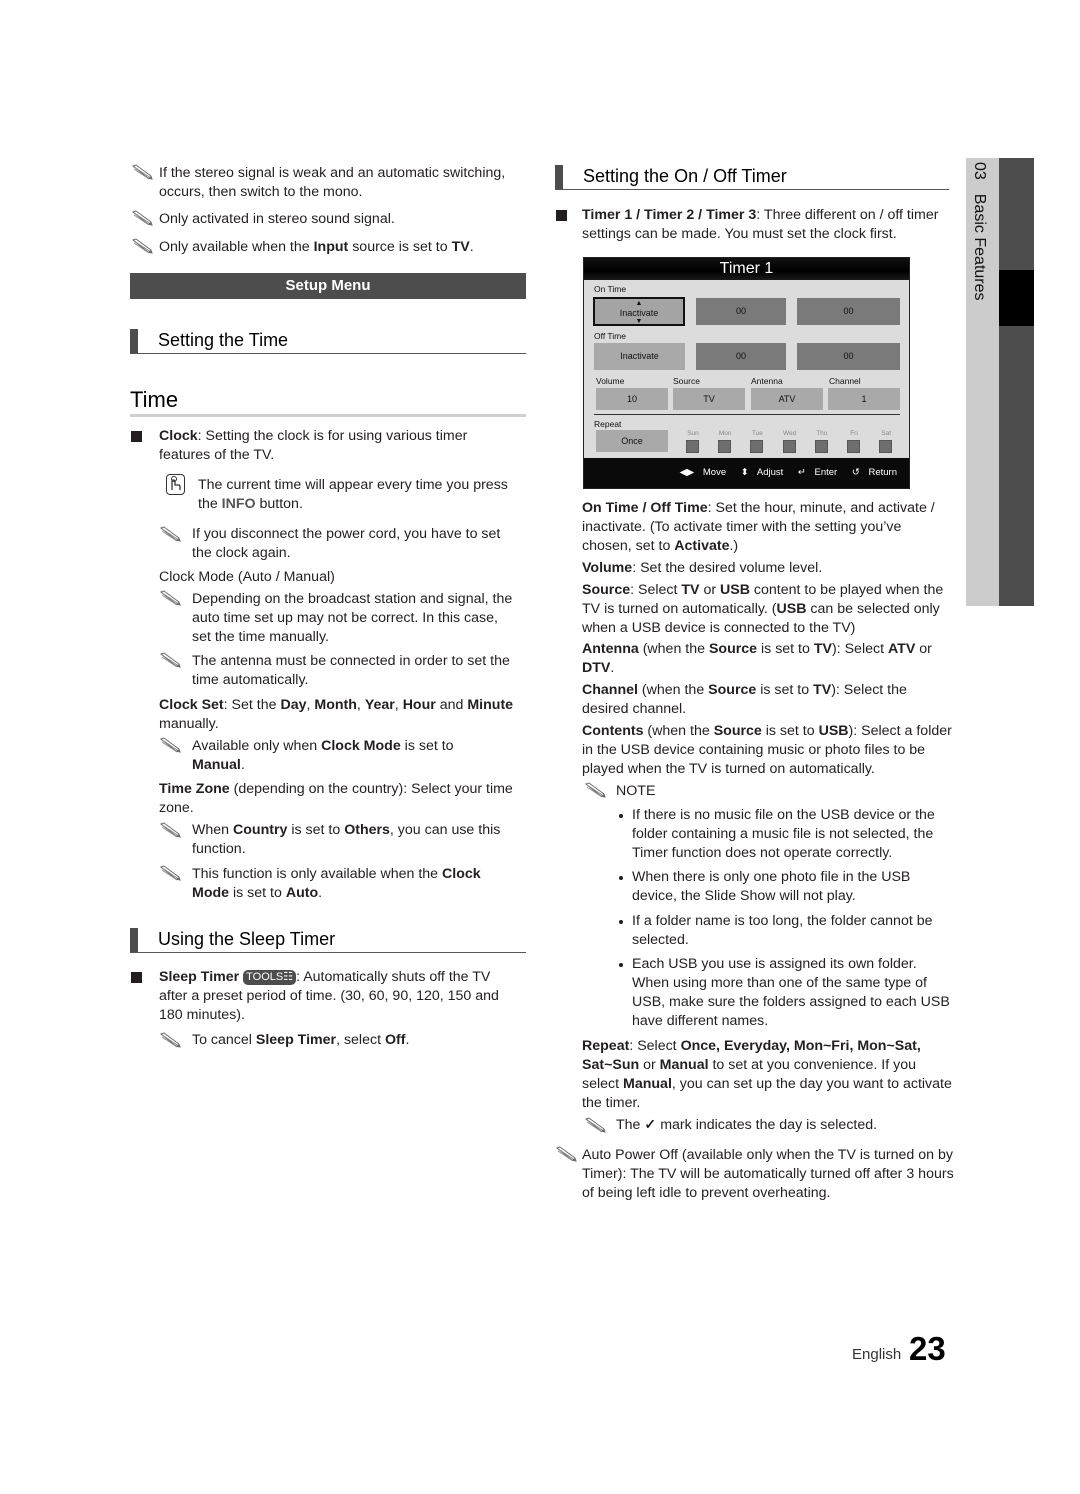  I want to click on volume-description: Volume: Set the desired volume level., so click(702, 568).